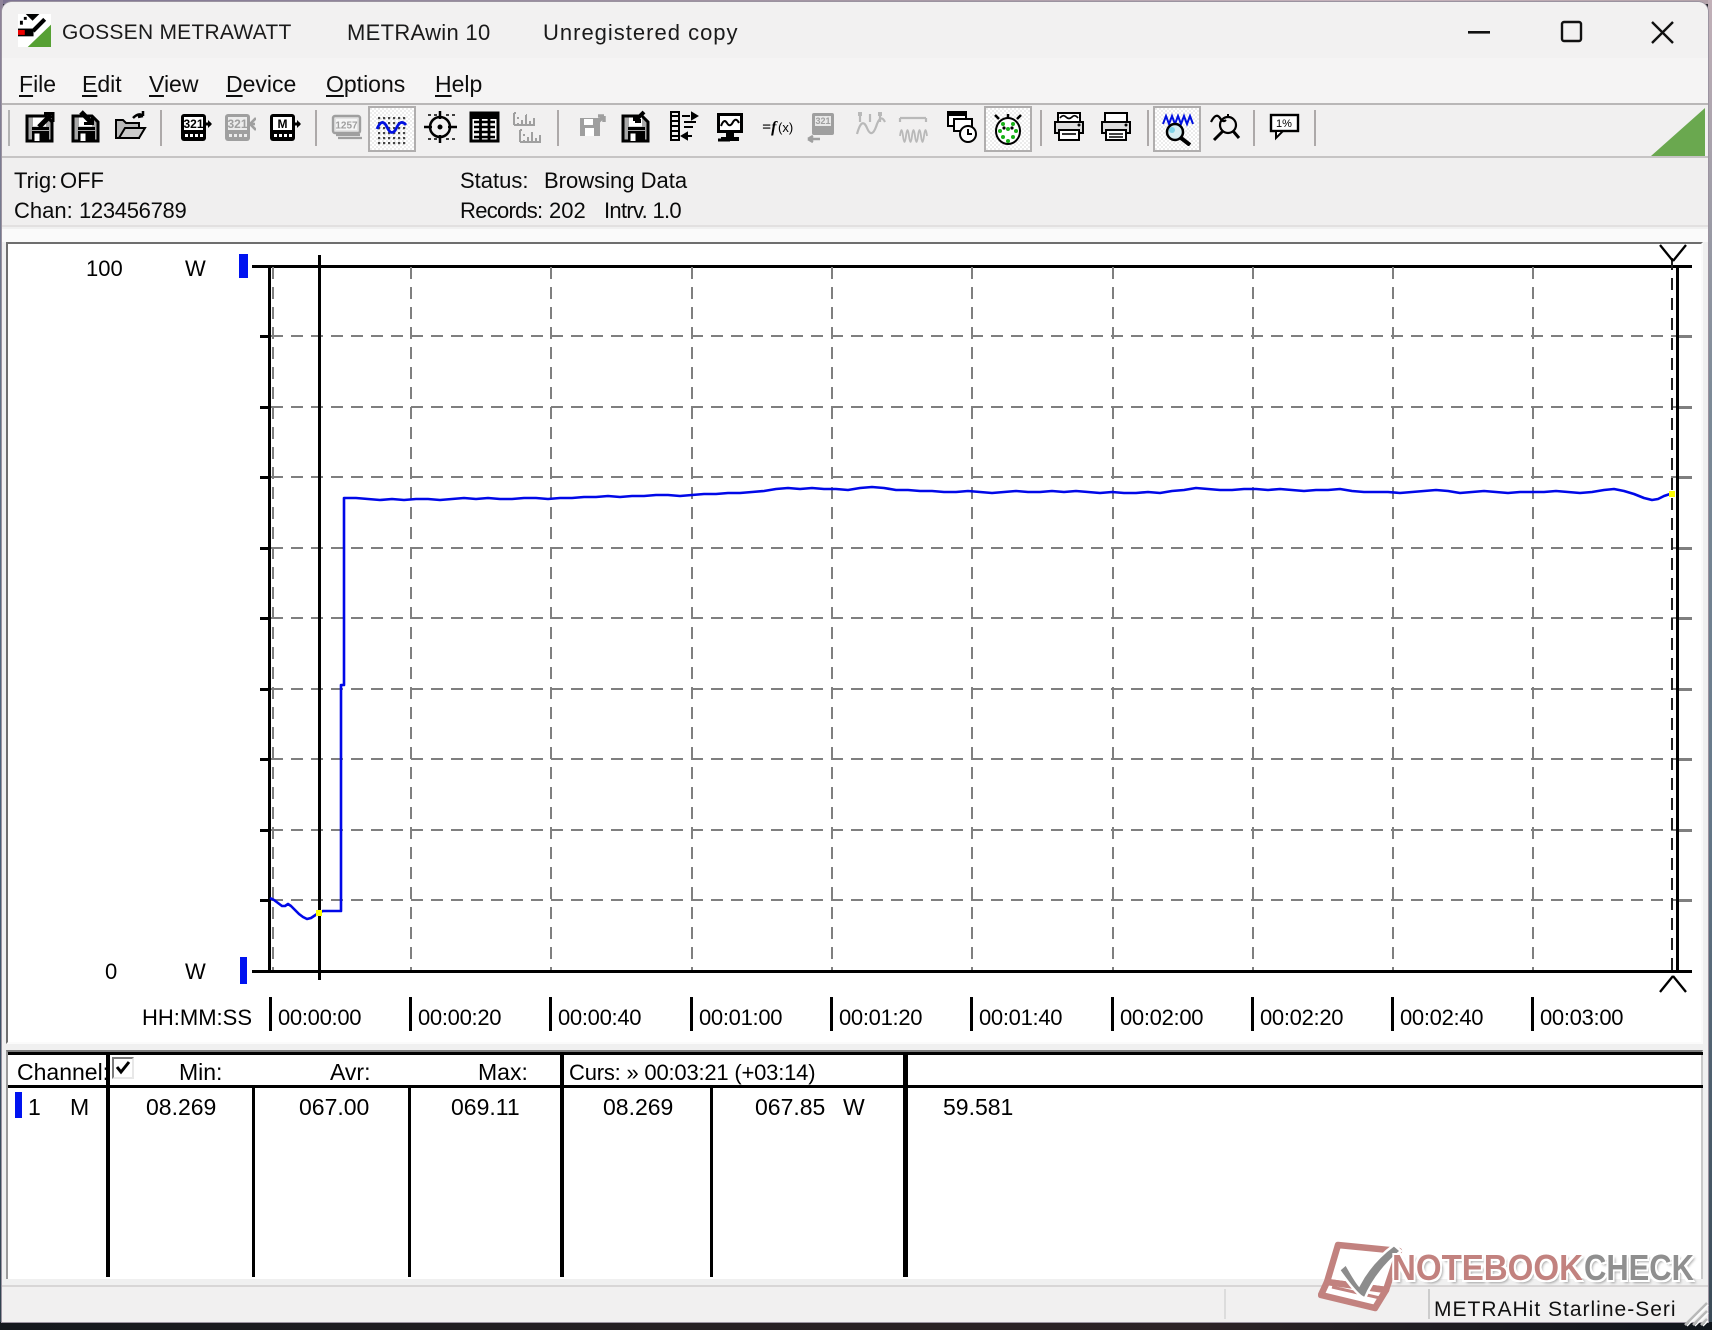  I want to click on svg-text: M, so click(283, 124).